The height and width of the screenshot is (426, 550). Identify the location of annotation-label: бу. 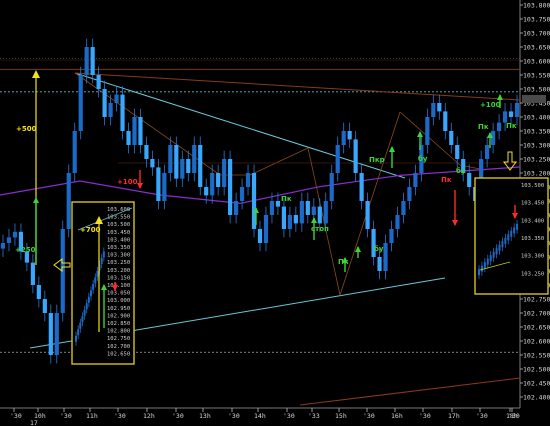
(461, 171).